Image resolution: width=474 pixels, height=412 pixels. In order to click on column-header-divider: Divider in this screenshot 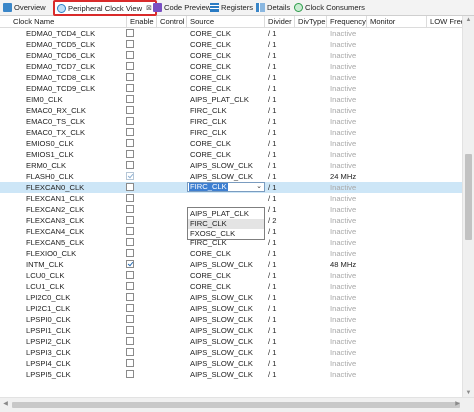, I will do `click(279, 21)`.